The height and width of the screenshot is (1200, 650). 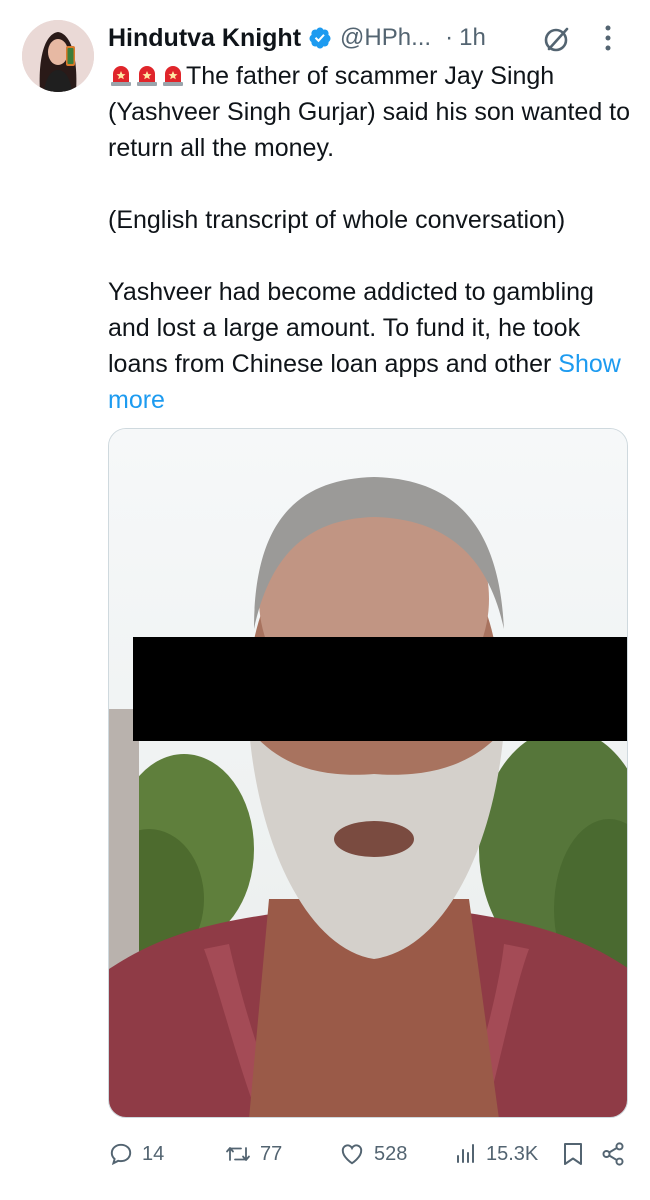 I want to click on reply-count: 14, so click(x=153, y=1153).